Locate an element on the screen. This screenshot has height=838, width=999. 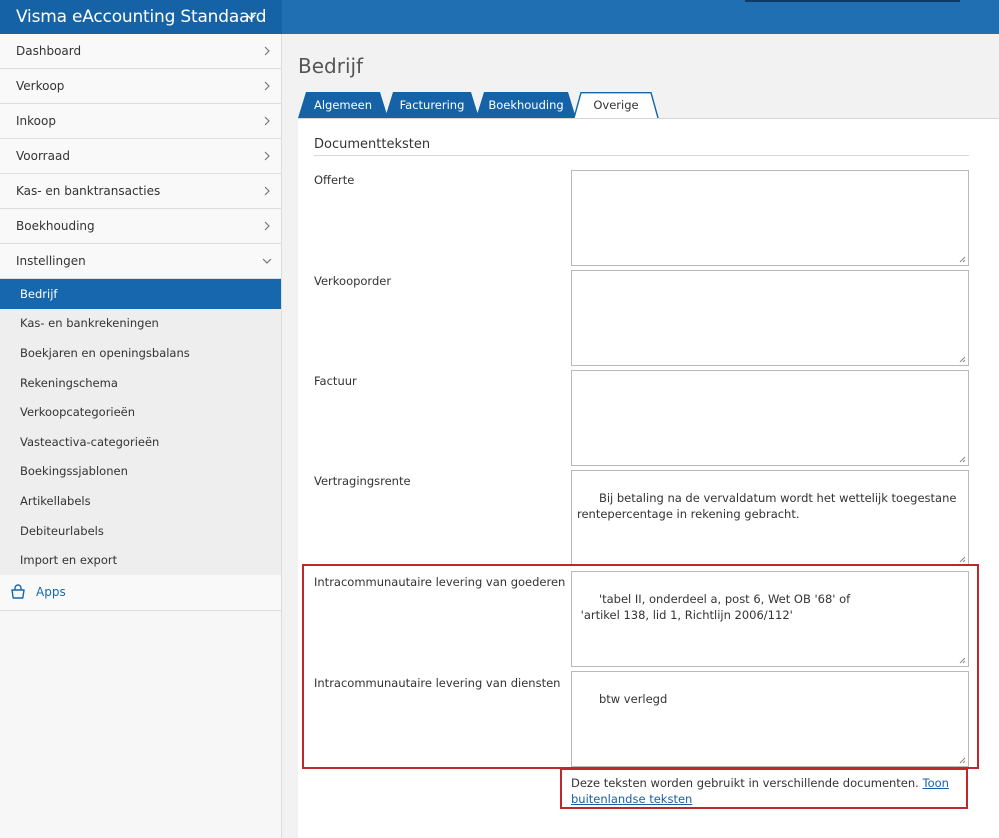
sidebar-item-dashboard: Dashboard is located at coordinates (140, 51).